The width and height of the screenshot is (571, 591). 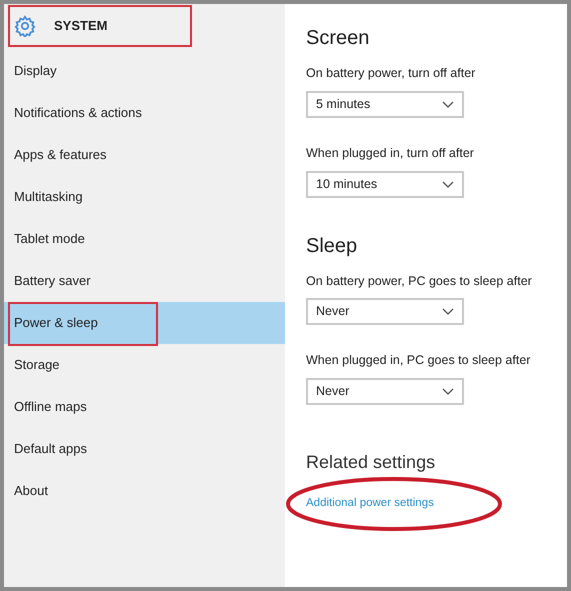 What do you see at coordinates (391, 73) in the screenshot?
I see `setting-label: On battery power, turn off after` at bounding box center [391, 73].